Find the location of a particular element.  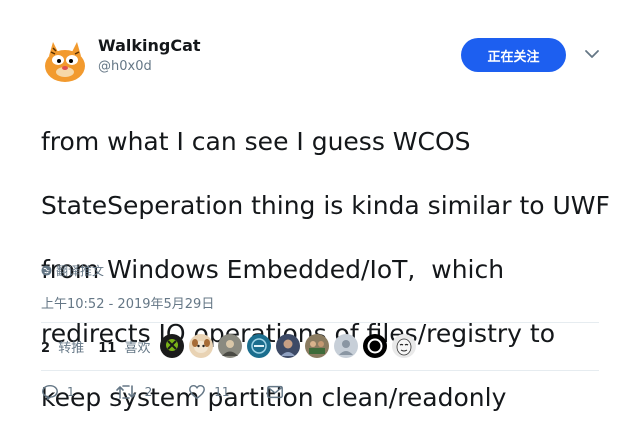

following-button: 正在关注 is located at coordinates (513, 55).